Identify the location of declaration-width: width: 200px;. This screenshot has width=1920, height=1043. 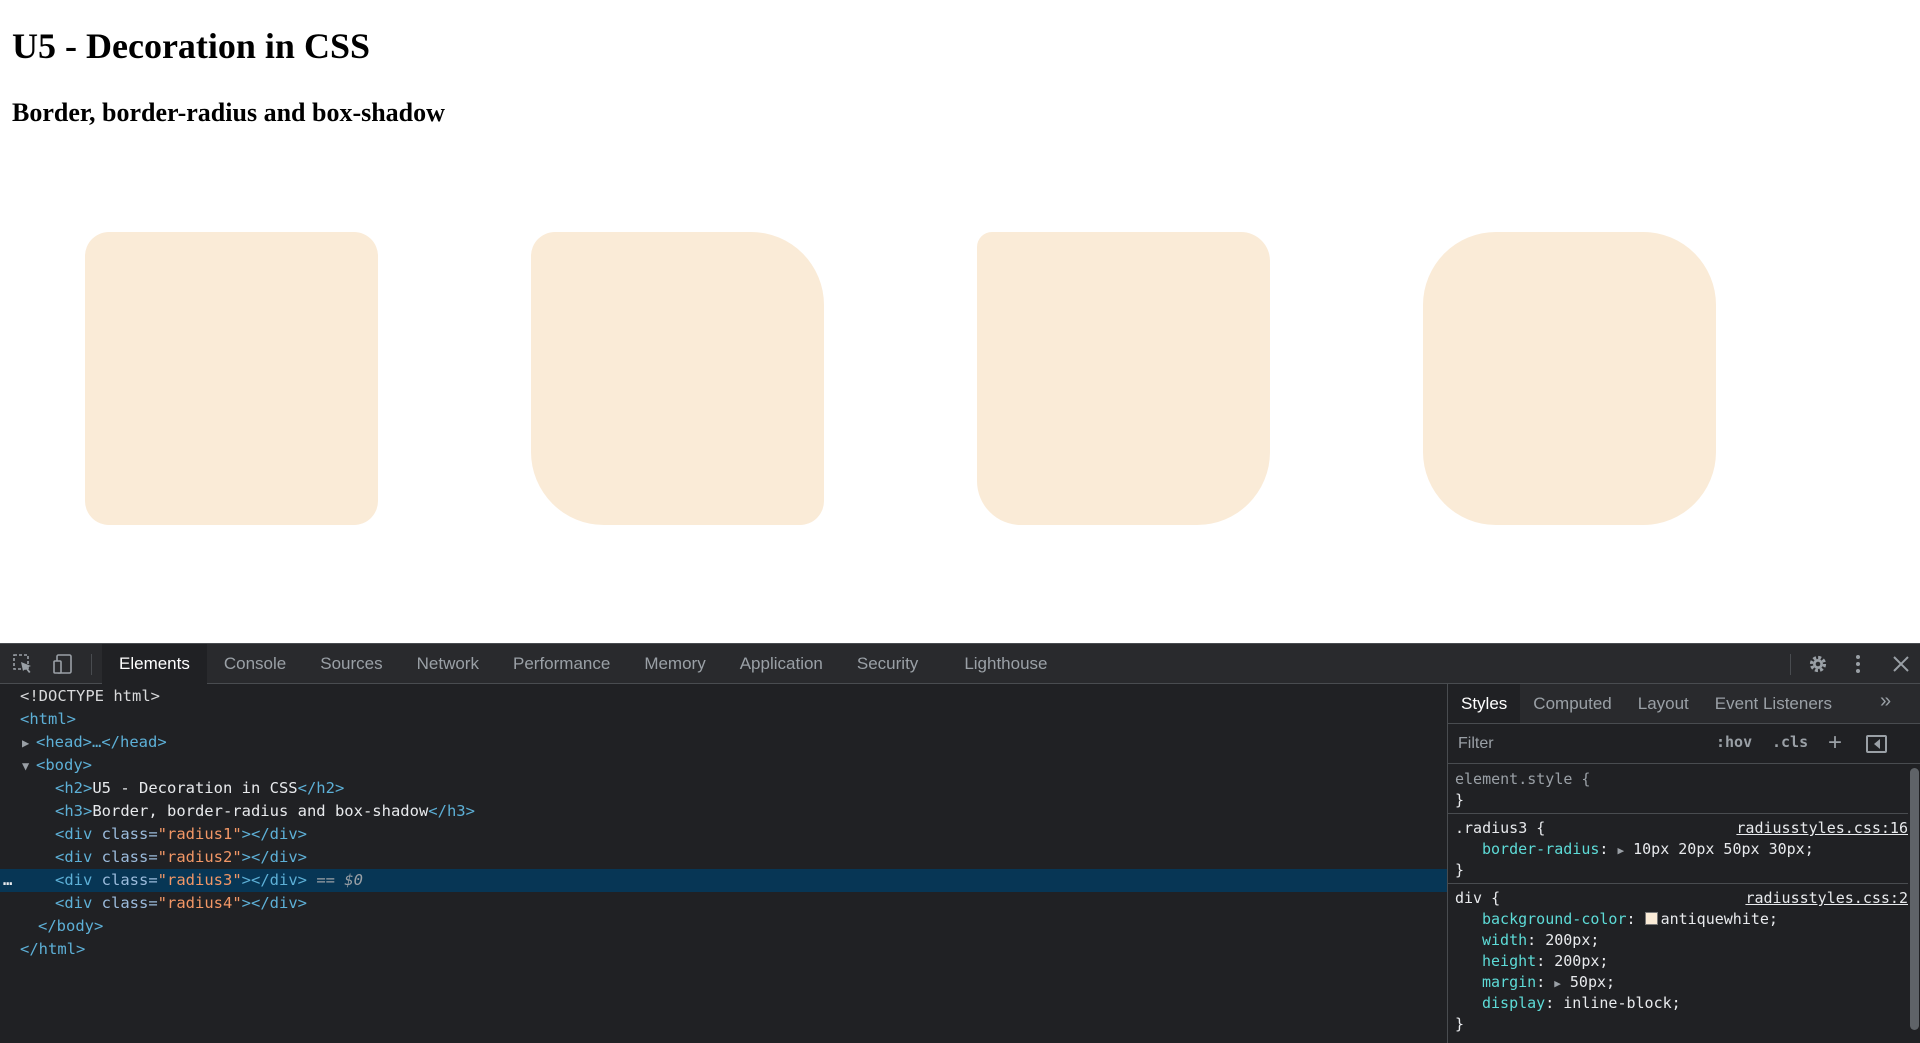
(1678, 940).